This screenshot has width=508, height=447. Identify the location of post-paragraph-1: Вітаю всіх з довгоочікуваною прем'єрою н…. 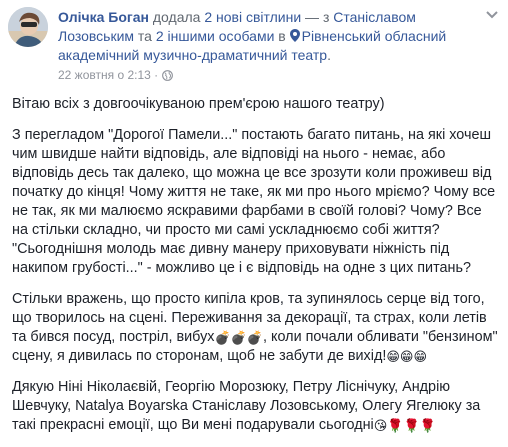
(198, 104).